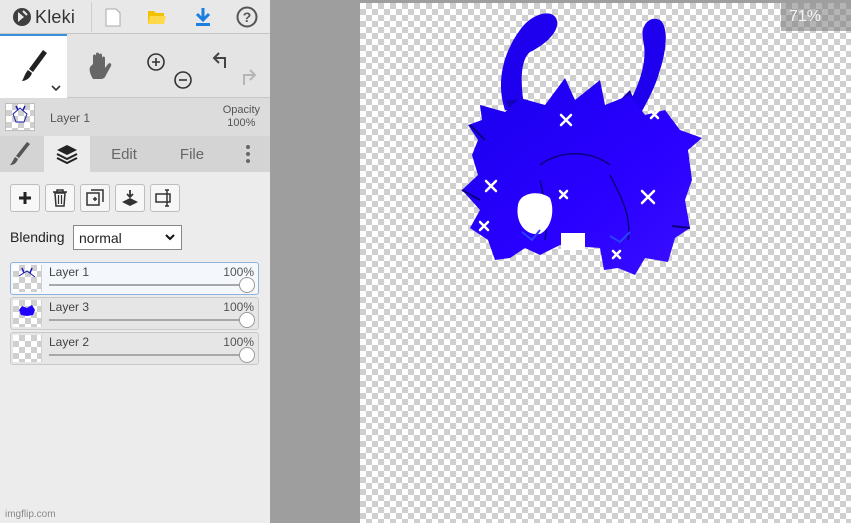 The image size is (851, 523). I want to click on brush-tool, so click(33, 66).